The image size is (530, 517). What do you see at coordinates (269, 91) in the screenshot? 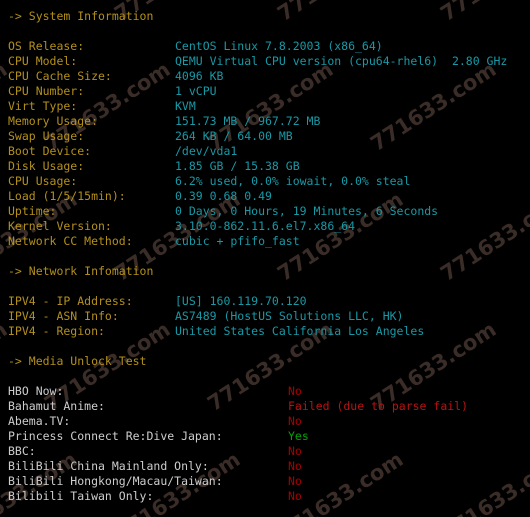
I see `info-row: CPU Number: 1 vCPU` at bounding box center [269, 91].